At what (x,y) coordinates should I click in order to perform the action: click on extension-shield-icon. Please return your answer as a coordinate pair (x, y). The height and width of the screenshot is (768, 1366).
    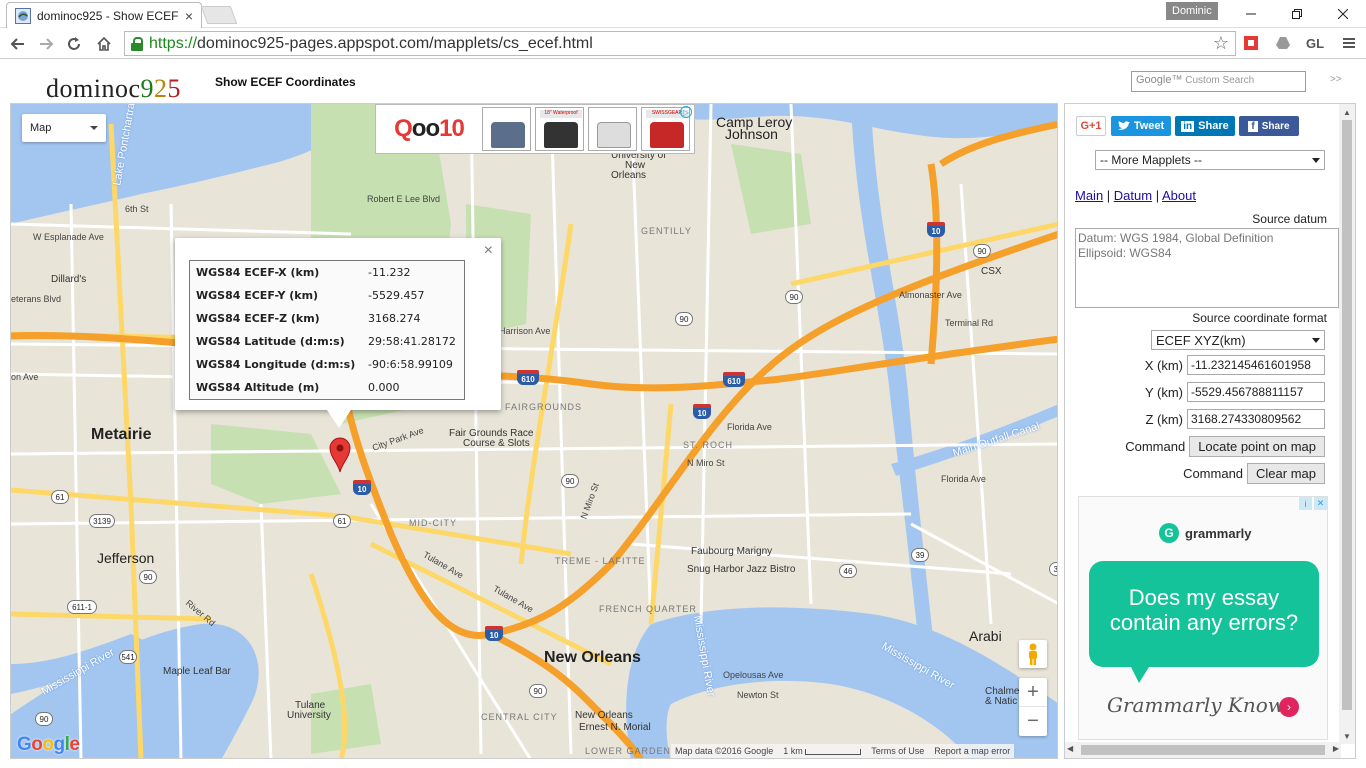
    Looking at the image, I should click on (1251, 43).